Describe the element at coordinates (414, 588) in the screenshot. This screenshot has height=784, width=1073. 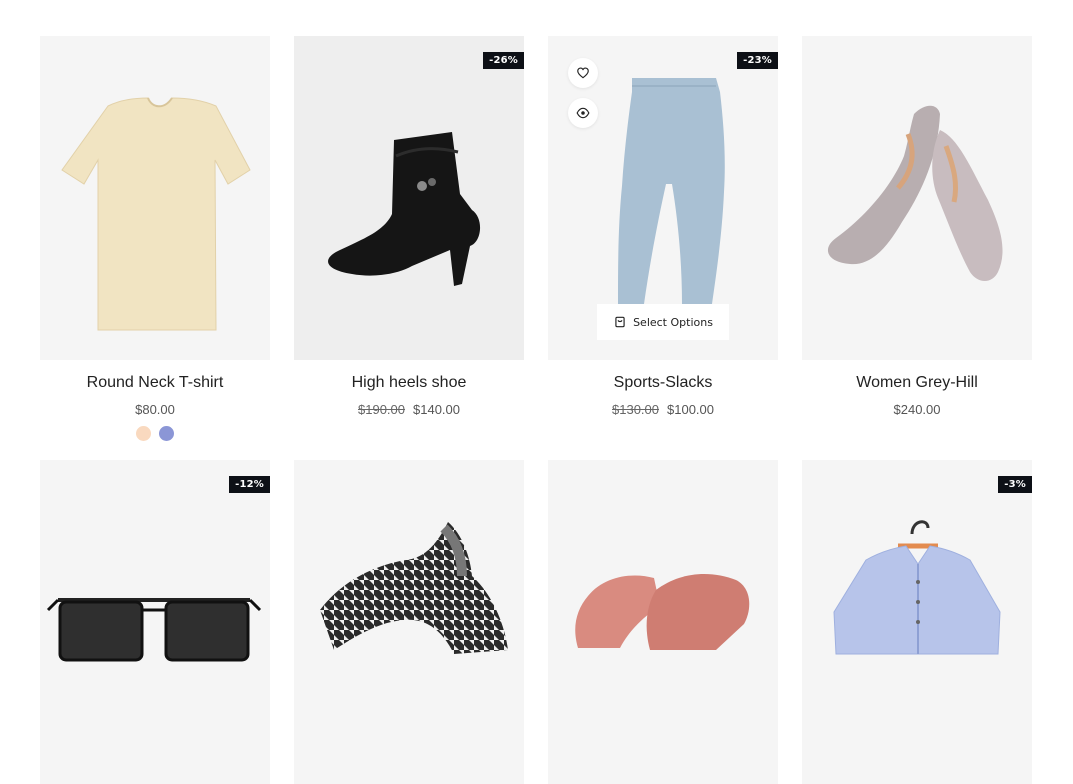
I see `scarf-image` at that location.